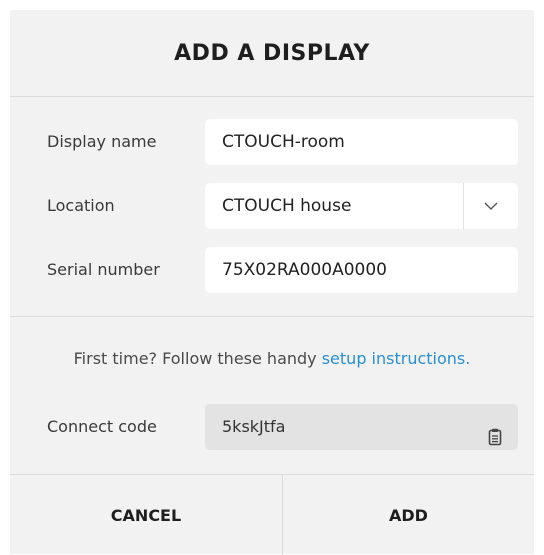  Describe the element at coordinates (102, 426) in the screenshot. I see `connect-code-label: Connect code` at that location.